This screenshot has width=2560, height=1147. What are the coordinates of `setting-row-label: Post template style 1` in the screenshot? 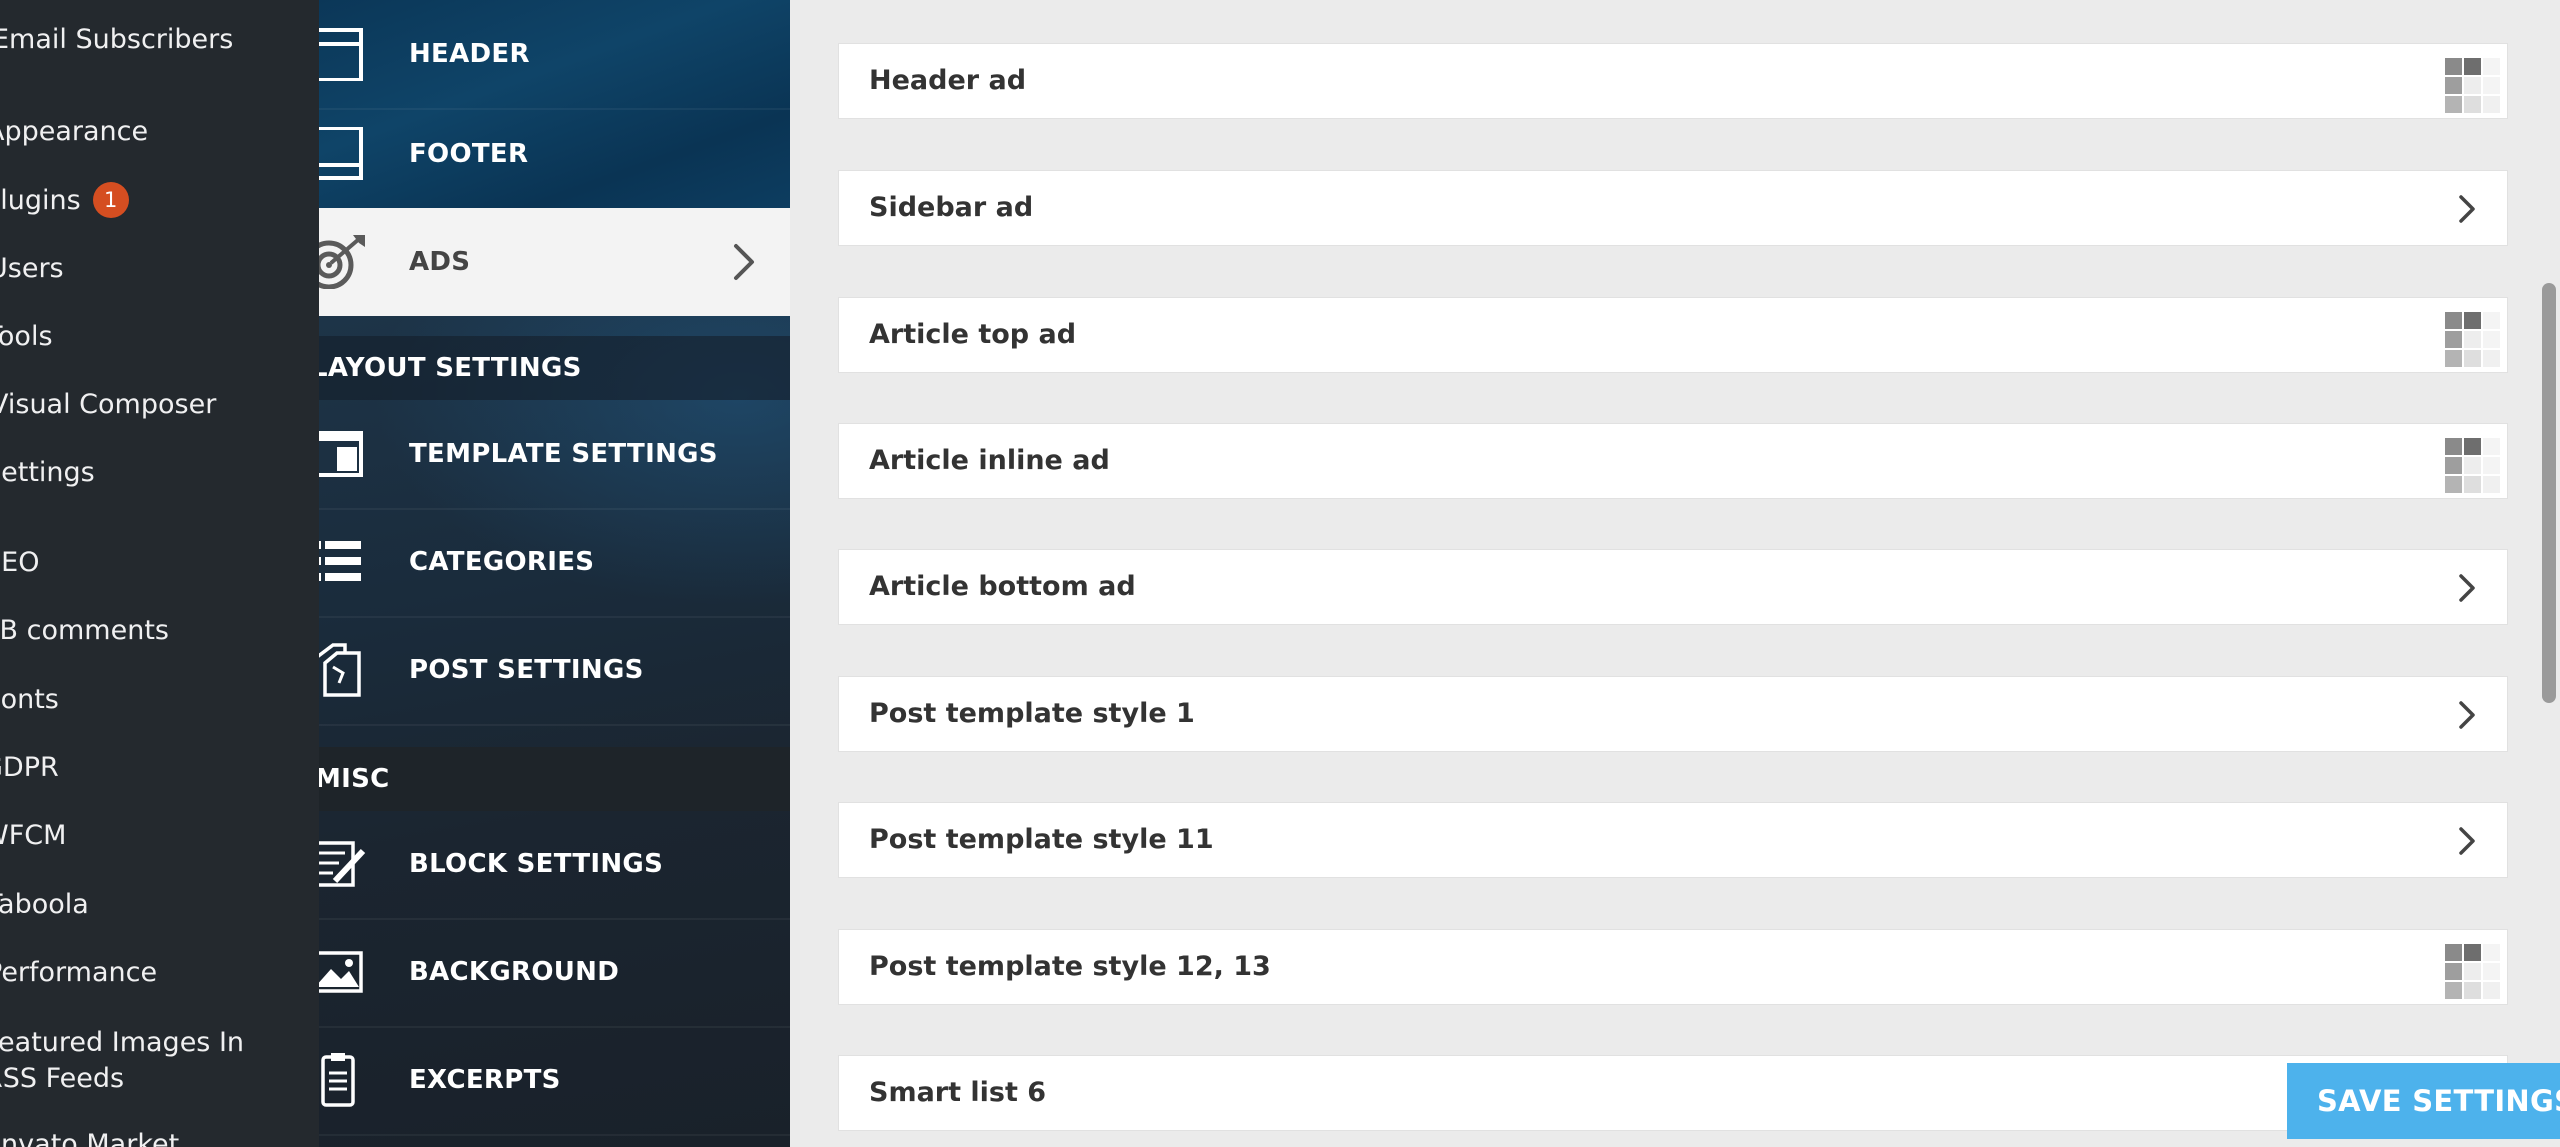 It's located at (1032, 713).